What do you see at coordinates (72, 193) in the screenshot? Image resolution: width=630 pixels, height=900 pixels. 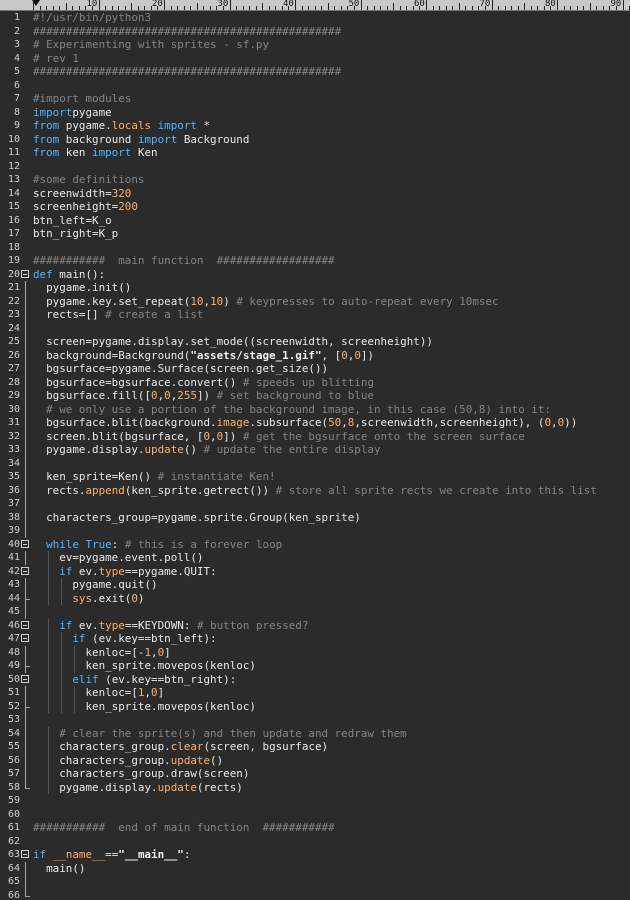 I see `code-token: screenwidth=` at bounding box center [72, 193].